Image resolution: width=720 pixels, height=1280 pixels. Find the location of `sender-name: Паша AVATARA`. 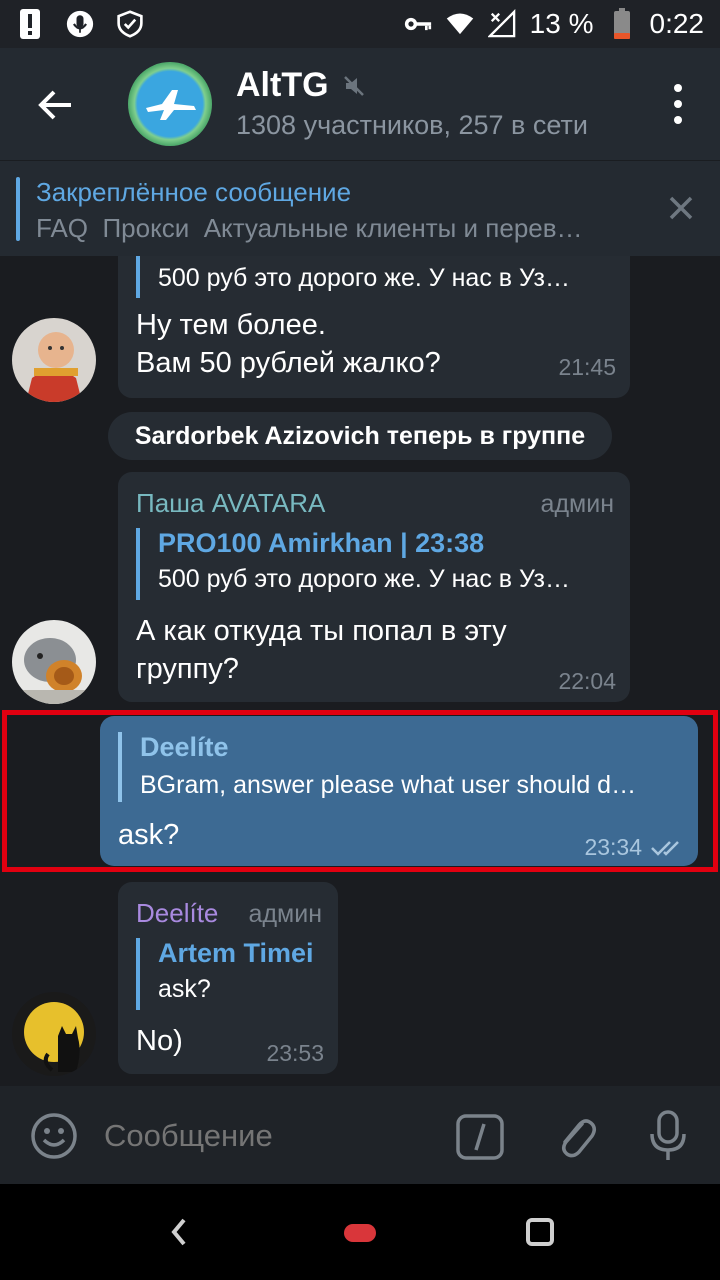

sender-name: Паша AVATARA is located at coordinates (230, 503).